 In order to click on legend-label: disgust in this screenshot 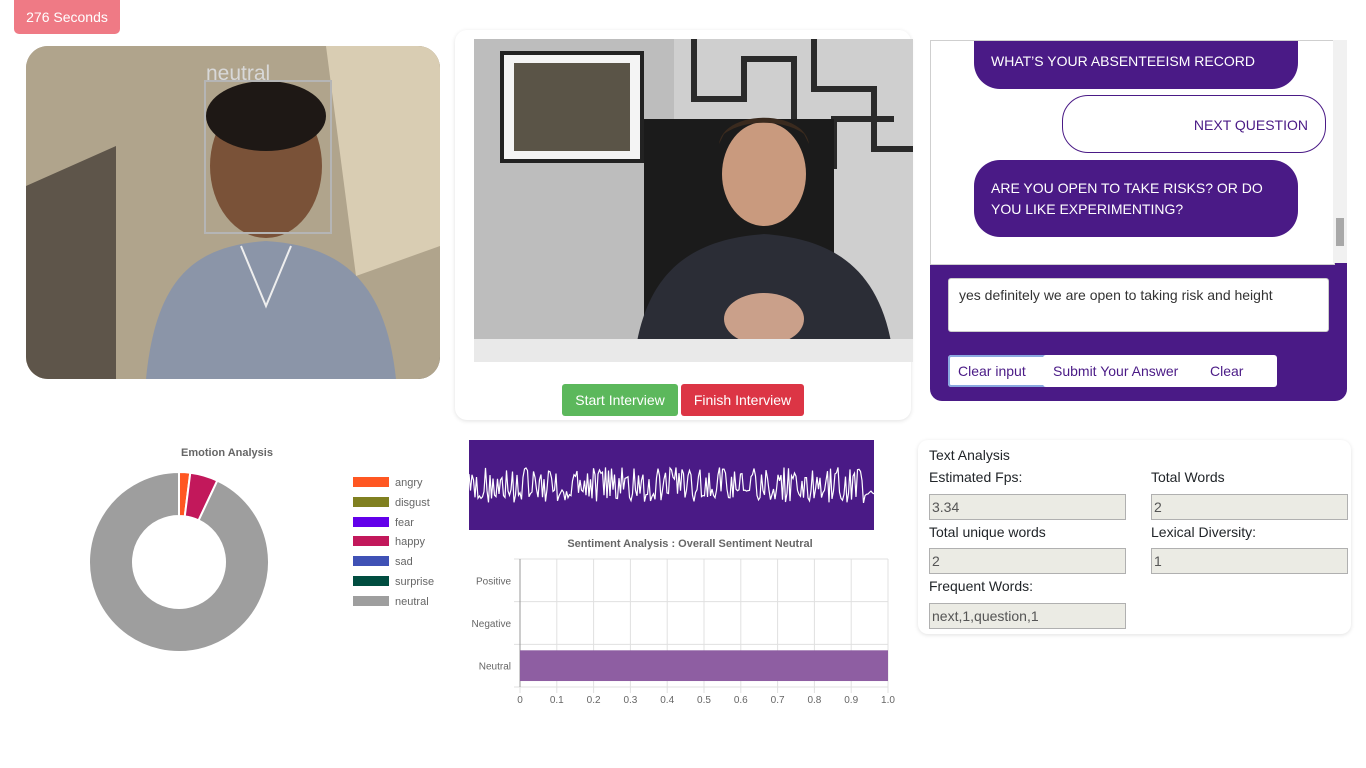, I will do `click(412, 502)`.